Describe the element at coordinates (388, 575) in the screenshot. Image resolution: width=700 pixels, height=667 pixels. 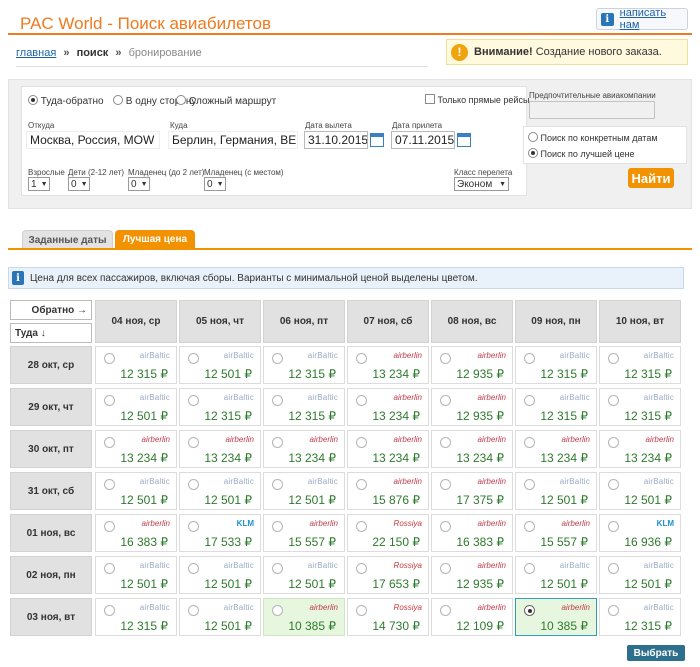
I see `price-cell: Rossiya 17 653 ₽` at that location.